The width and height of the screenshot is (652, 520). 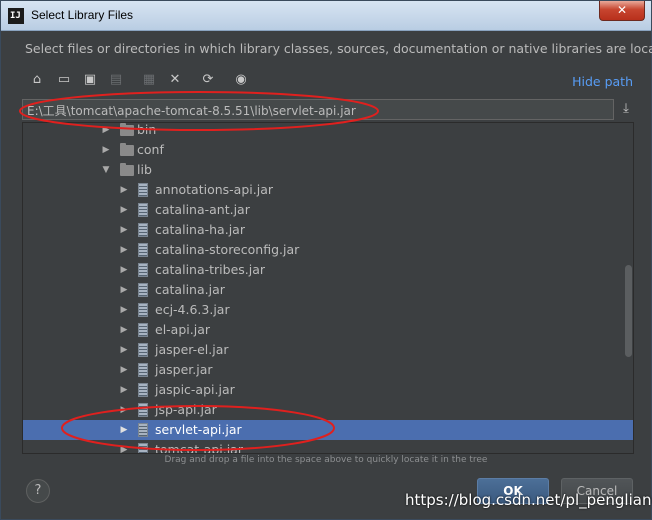 I want to click on new-folder-icon: ▦, so click(x=149, y=79).